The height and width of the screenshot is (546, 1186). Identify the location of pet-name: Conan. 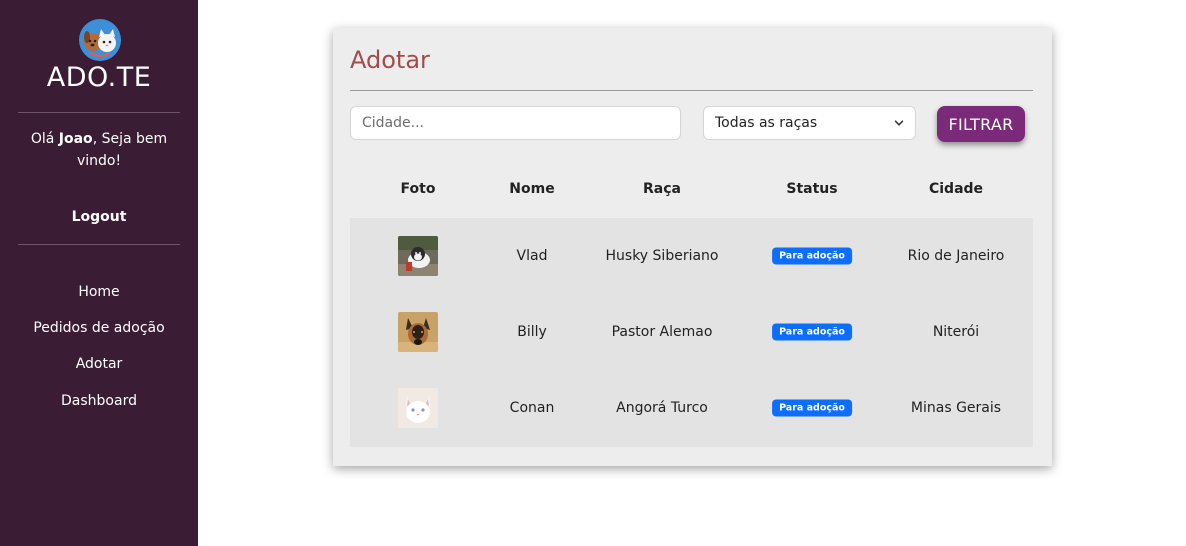
(532, 408).